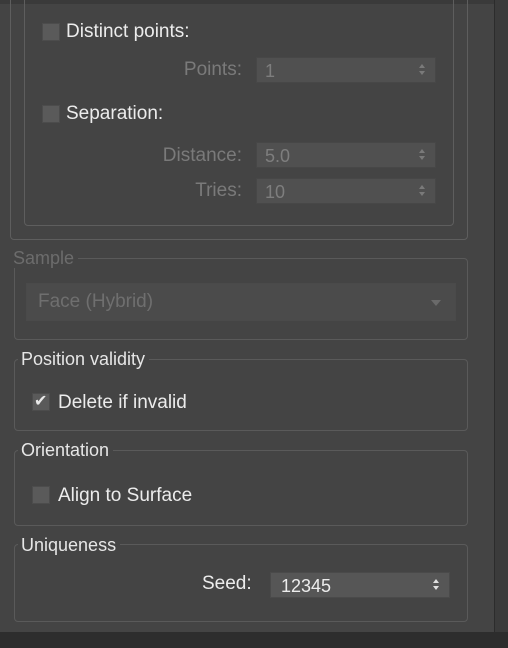 The height and width of the screenshot is (648, 508). What do you see at coordinates (44, 258) in the screenshot?
I see `sample-legend: Sample` at bounding box center [44, 258].